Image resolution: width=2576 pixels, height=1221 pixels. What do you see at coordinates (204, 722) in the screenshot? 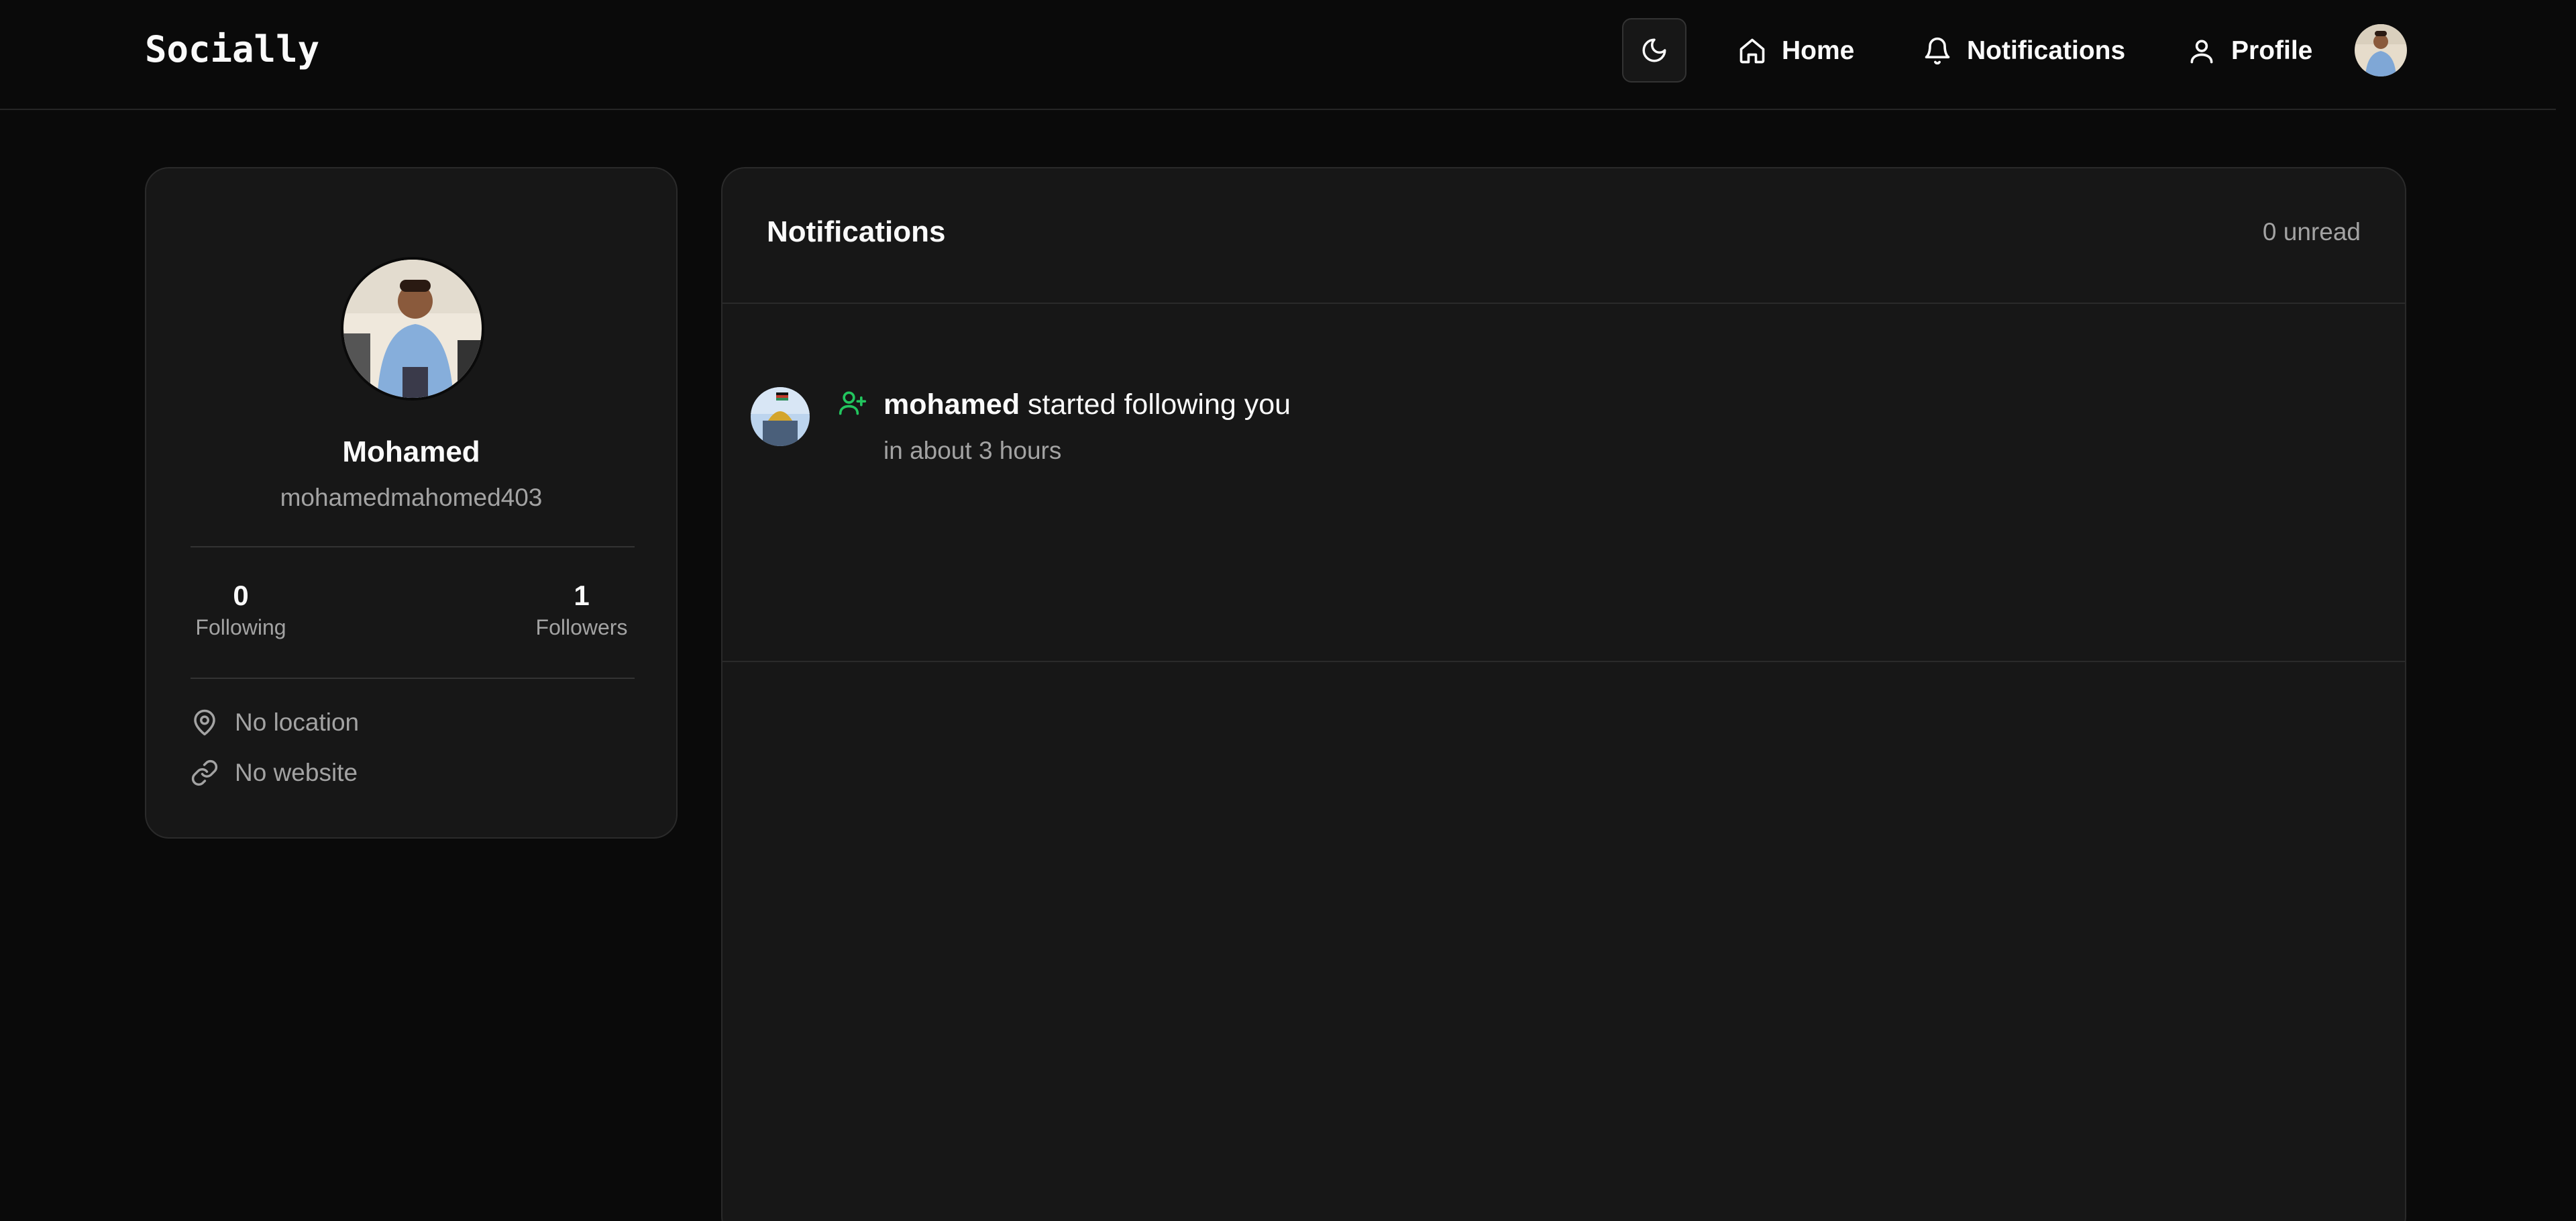
I see `map-pin-icon` at bounding box center [204, 722].